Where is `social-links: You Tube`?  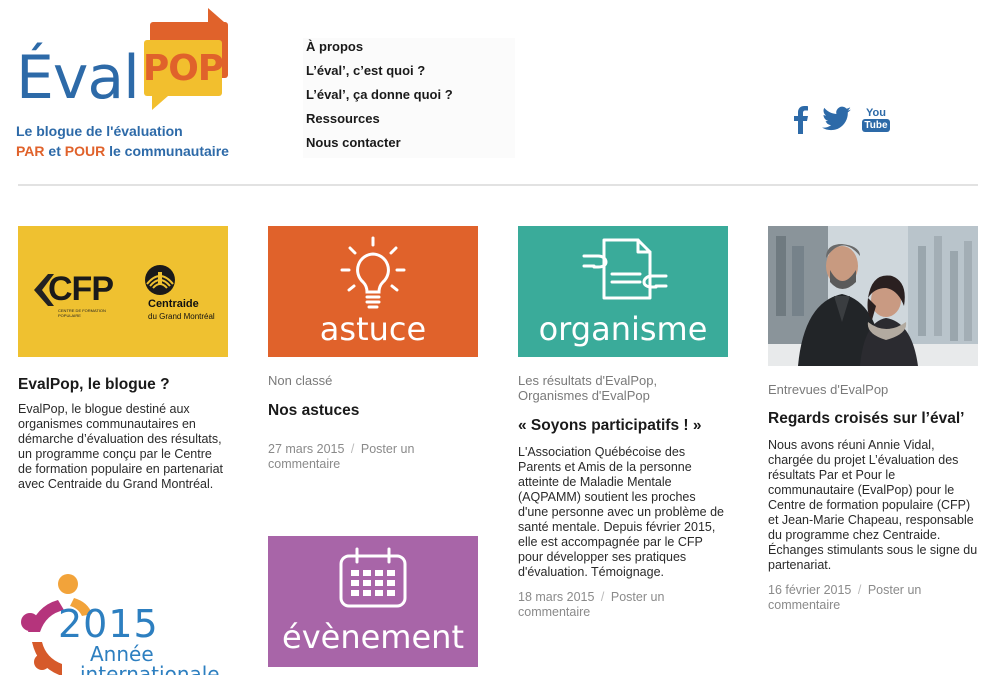 social-links: You Tube is located at coordinates (840, 119).